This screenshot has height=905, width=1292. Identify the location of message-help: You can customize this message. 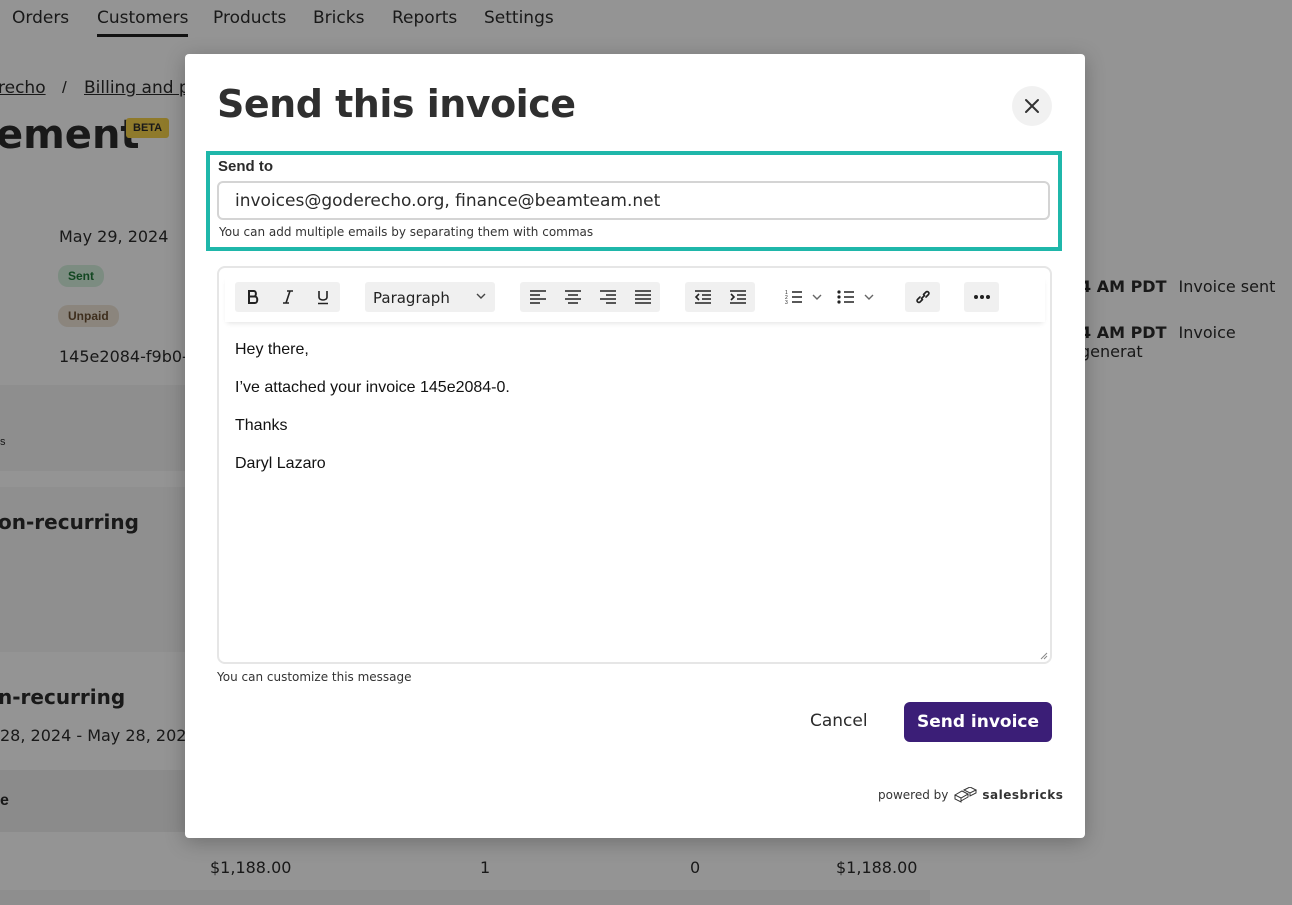
(314, 677).